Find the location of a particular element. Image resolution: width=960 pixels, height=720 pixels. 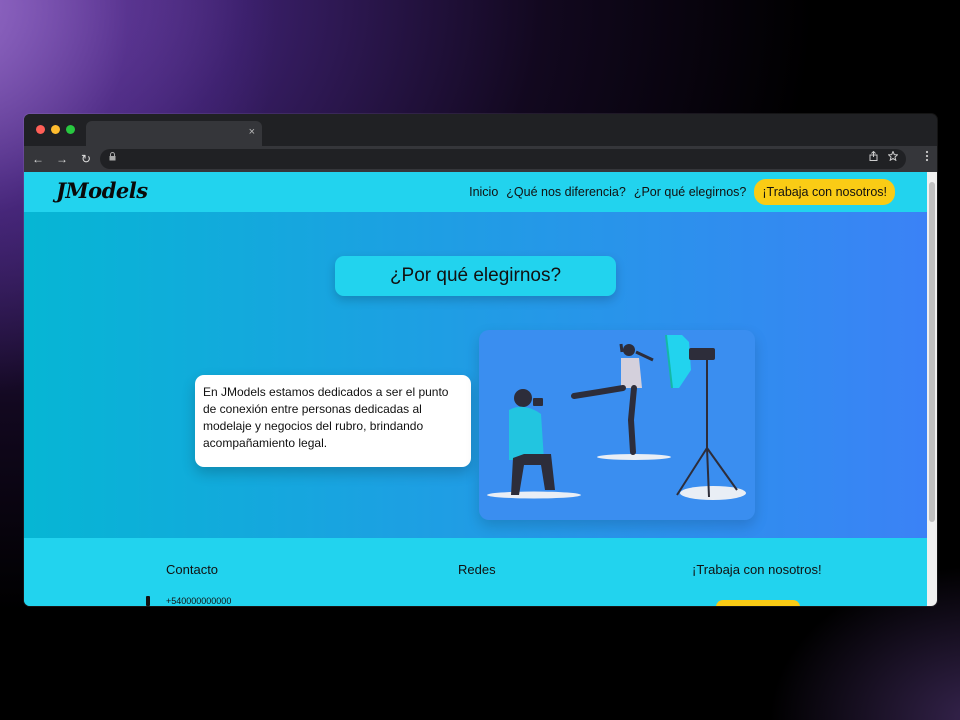

model-standing-leg is located at coordinates (632, 420).